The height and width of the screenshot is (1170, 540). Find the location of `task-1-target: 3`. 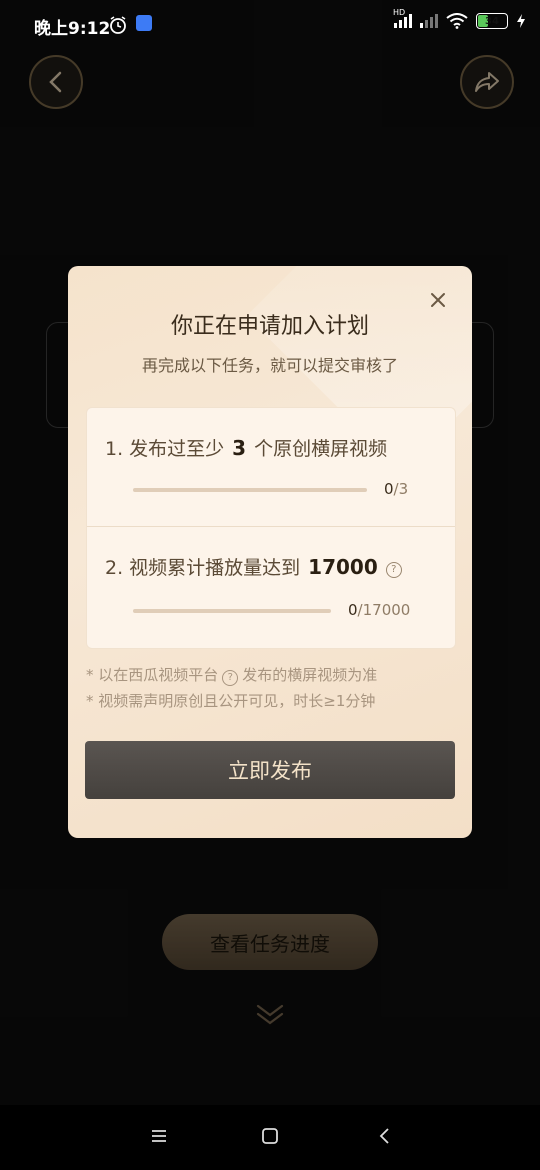

task-1-target: 3 is located at coordinates (239, 448).